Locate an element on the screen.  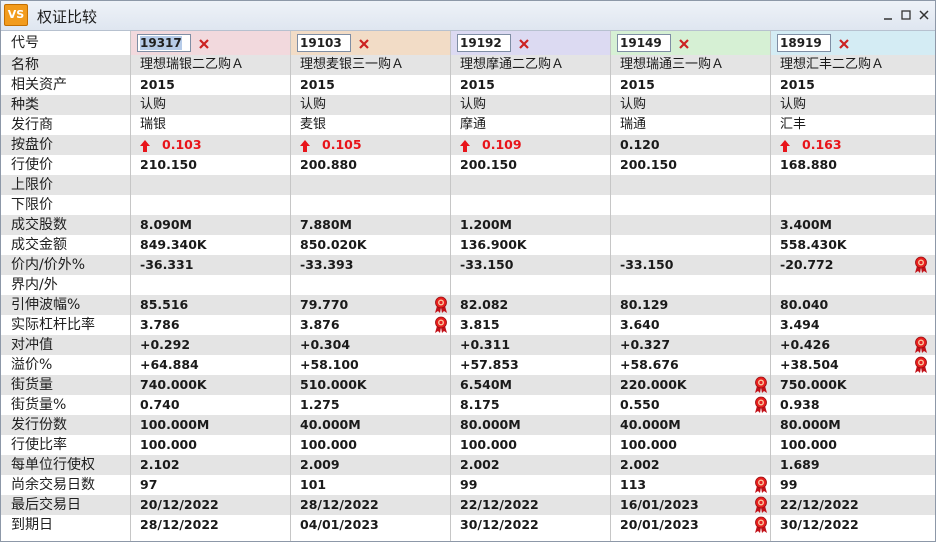
value-cell: 认购 is located at coordinates (313, 104).